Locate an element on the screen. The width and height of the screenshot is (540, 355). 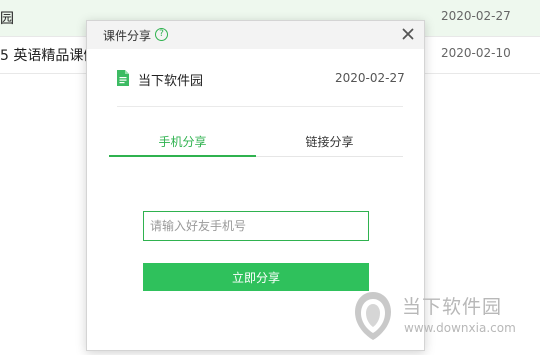
list-item-name: 园 is located at coordinates (7, 19).